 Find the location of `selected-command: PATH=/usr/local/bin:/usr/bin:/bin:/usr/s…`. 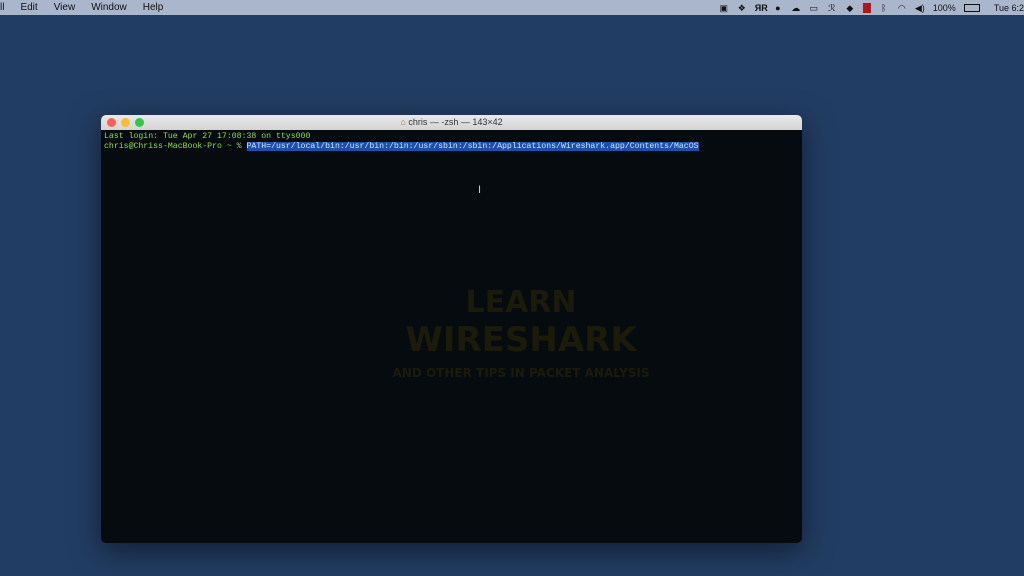

selected-command: PATH=/usr/local/bin:/usr/bin:/bin:/usr/s… is located at coordinates (472, 146).